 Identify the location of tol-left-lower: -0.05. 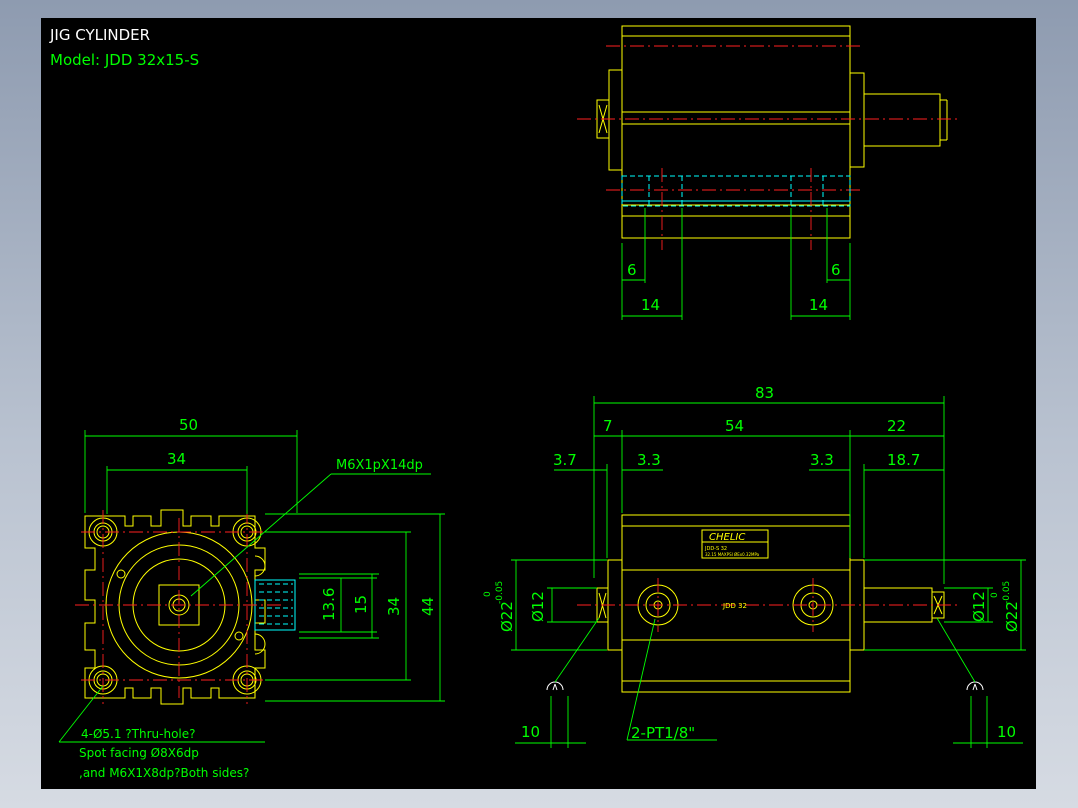
(500, 592).